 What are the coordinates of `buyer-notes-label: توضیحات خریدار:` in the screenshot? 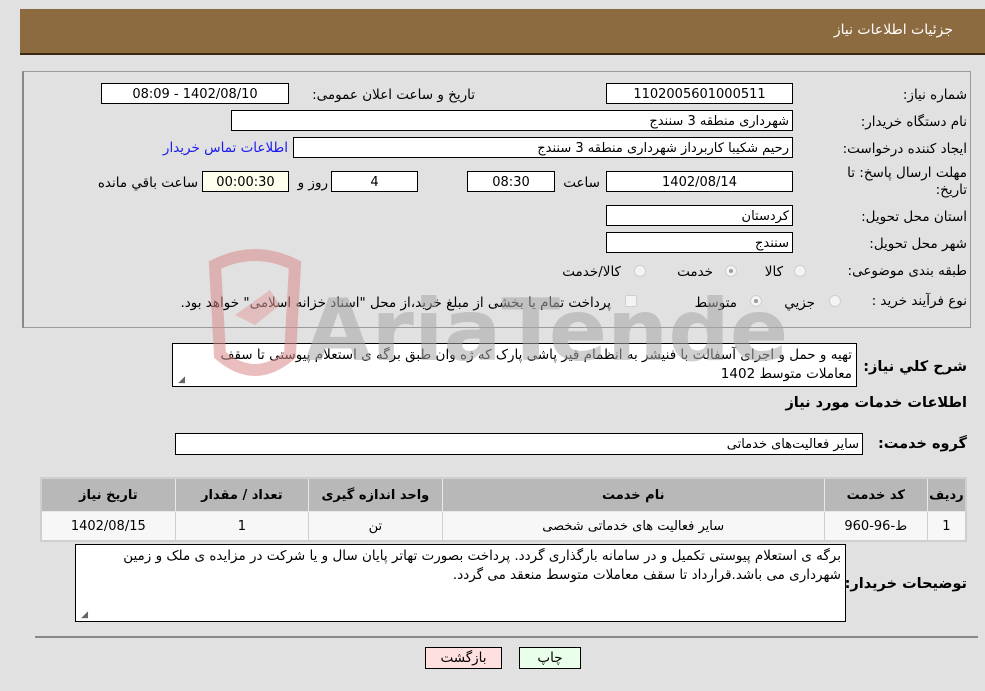 It's located at (905, 584).